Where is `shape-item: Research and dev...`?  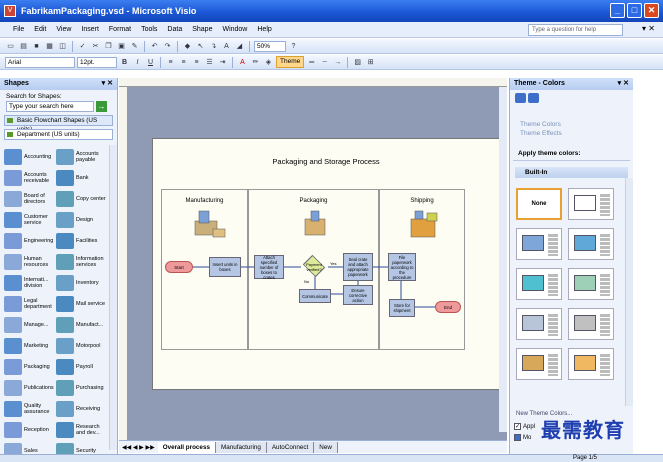
shape-item: Research and dev... is located at coordinates (82, 429).